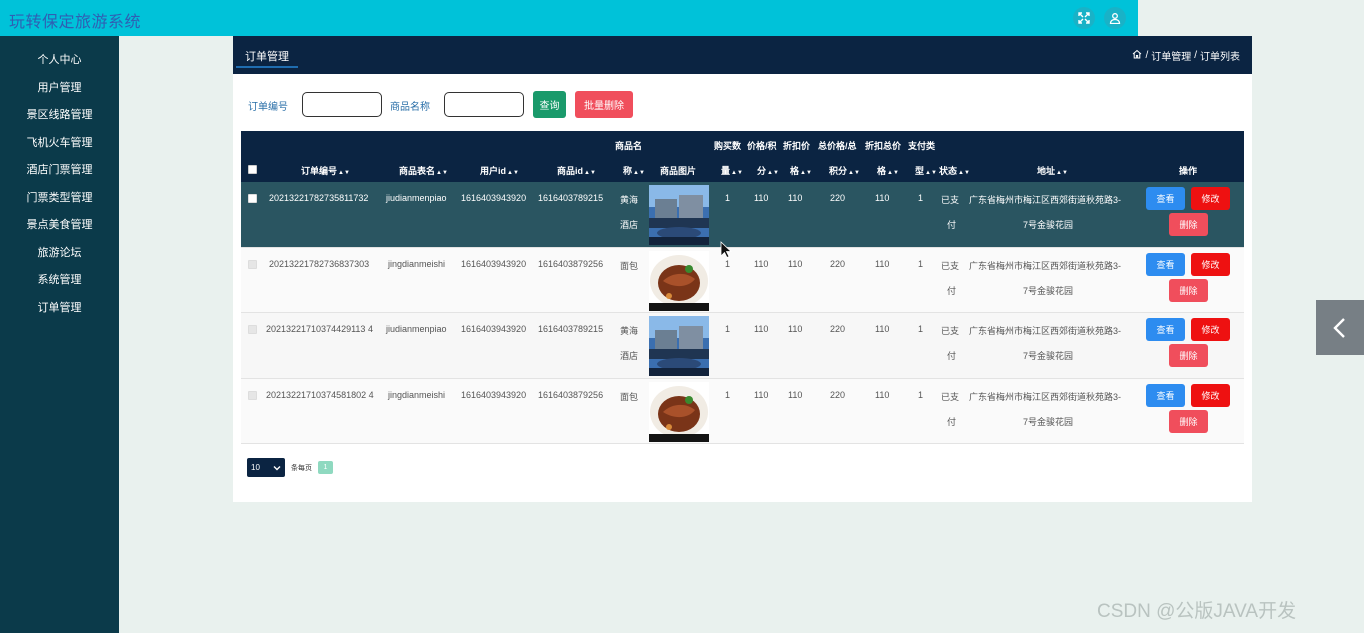 The image size is (1364, 633). I want to click on col-price: 价格/积, so click(762, 146).